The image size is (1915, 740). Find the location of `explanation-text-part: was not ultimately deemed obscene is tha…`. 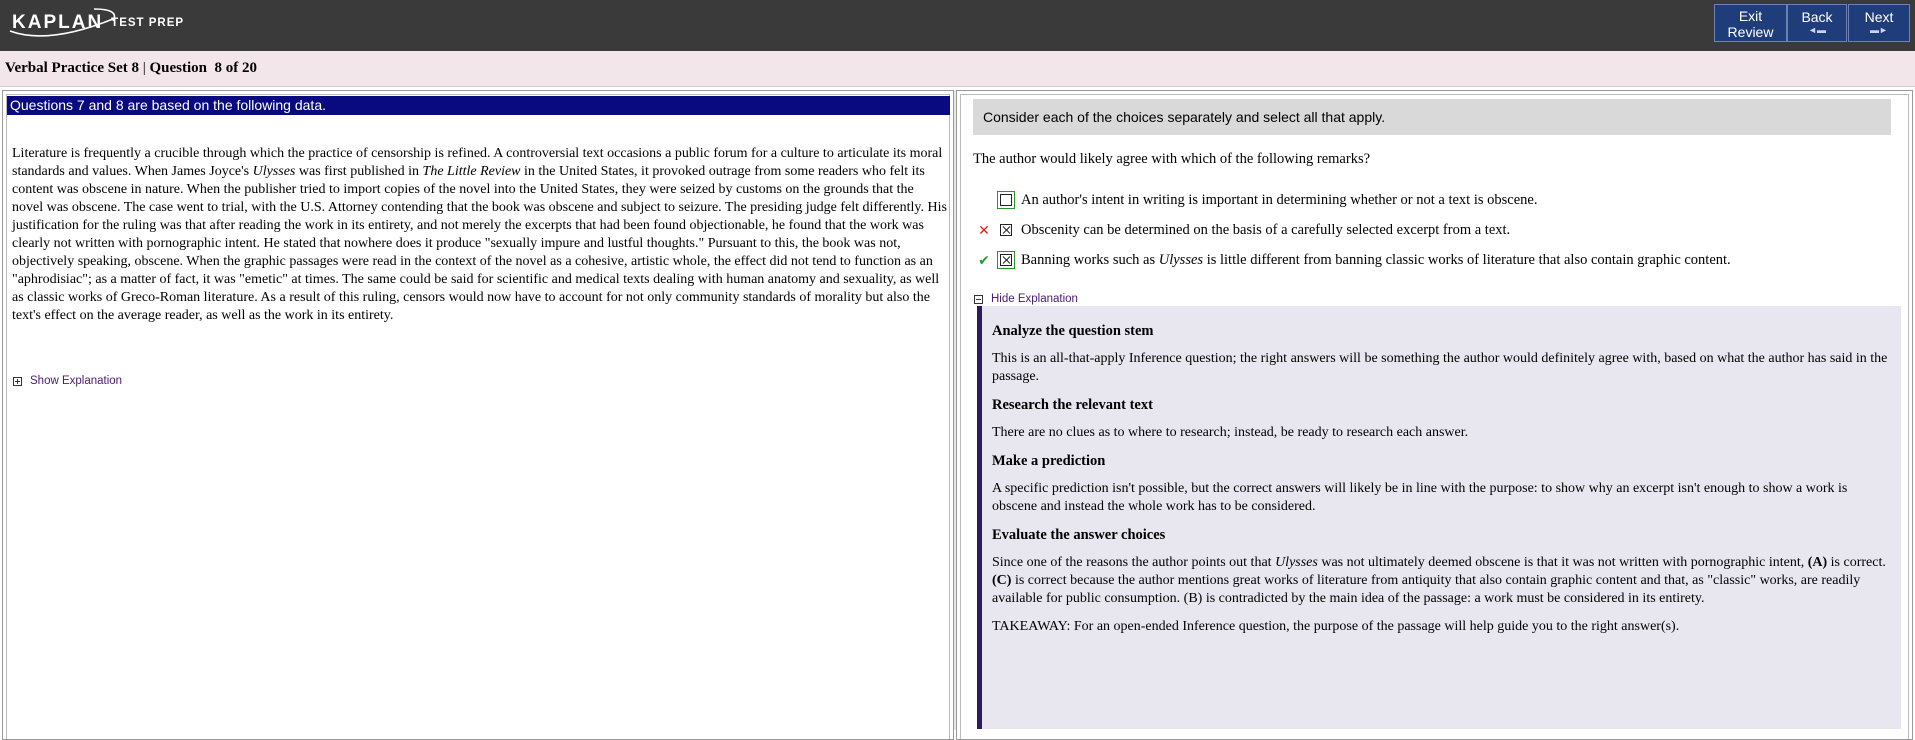

explanation-text-part: was not ultimately deemed obscene is tha… is located at coordinates (1562, 562).